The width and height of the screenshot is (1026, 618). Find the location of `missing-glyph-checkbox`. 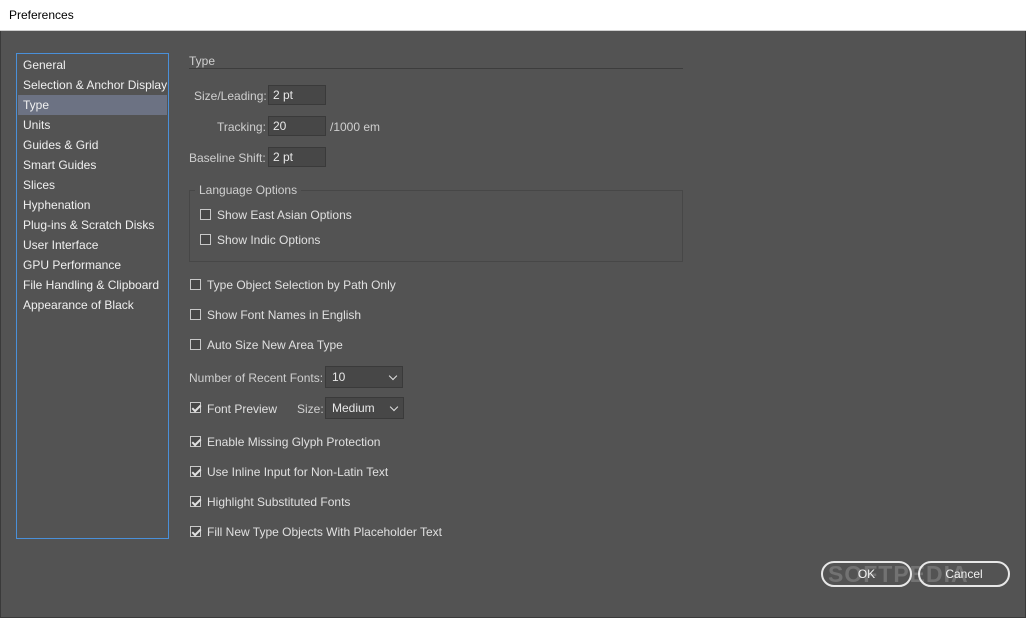

missing-glyph-checkbox is located at coordinates (195, 441).